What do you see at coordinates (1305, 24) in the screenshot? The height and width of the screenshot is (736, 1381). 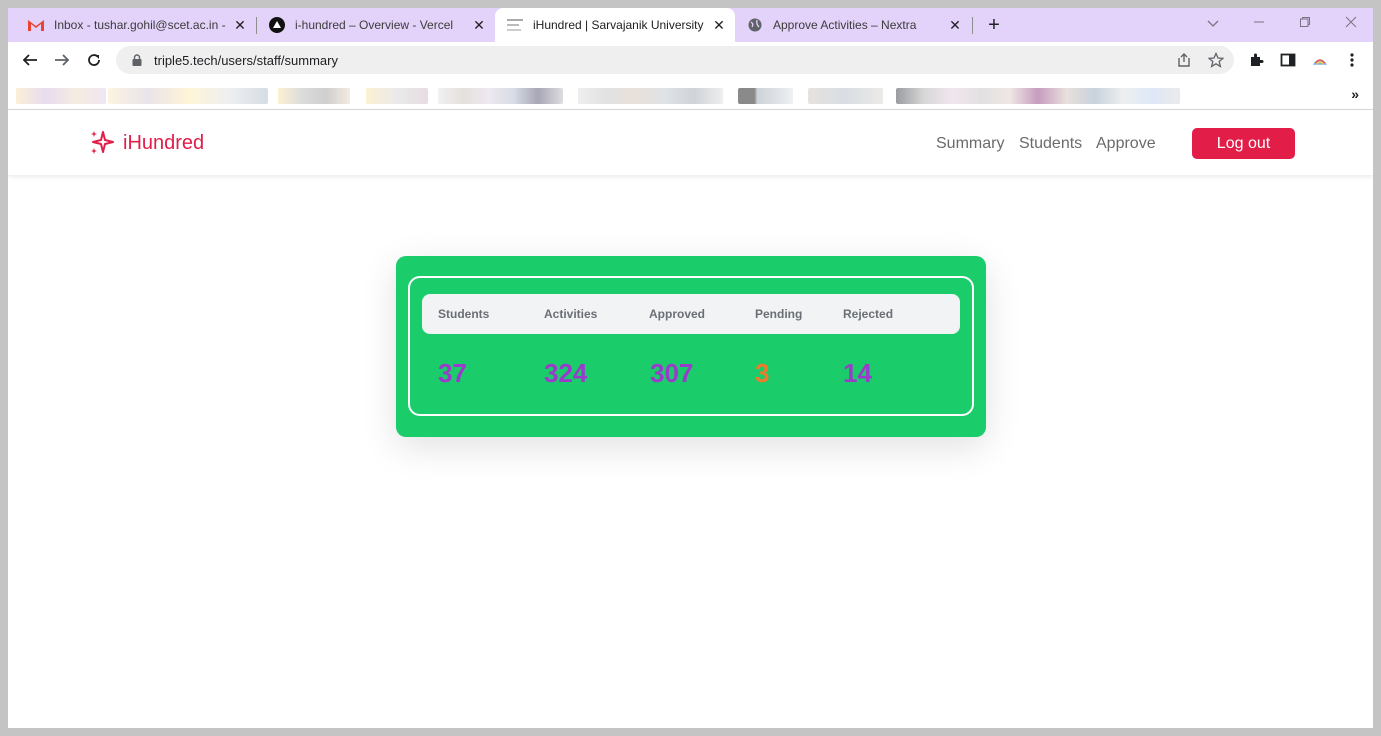 I see `restore-icon` at bounding box center [1305, 24].